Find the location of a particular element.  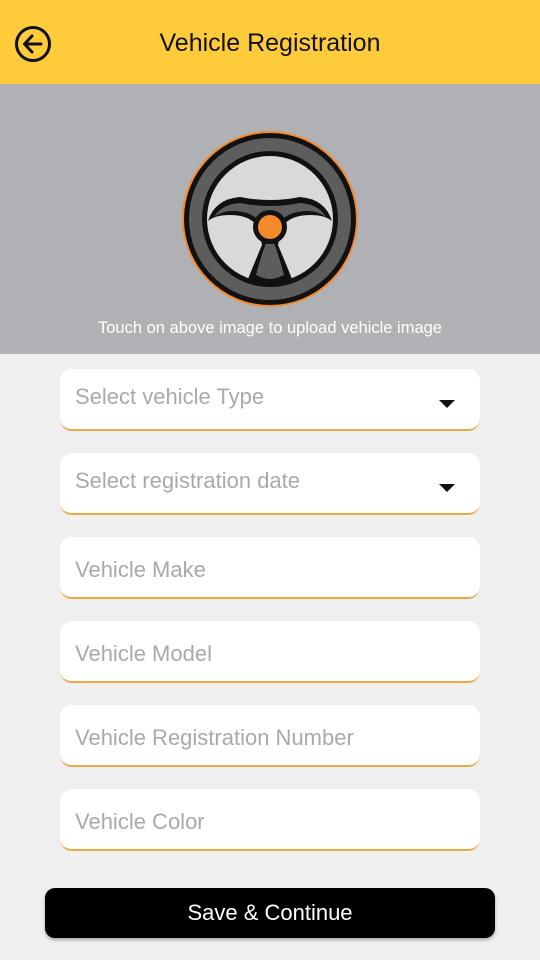

vehicle-model-field-wrap is located at coordinates (270, 652).